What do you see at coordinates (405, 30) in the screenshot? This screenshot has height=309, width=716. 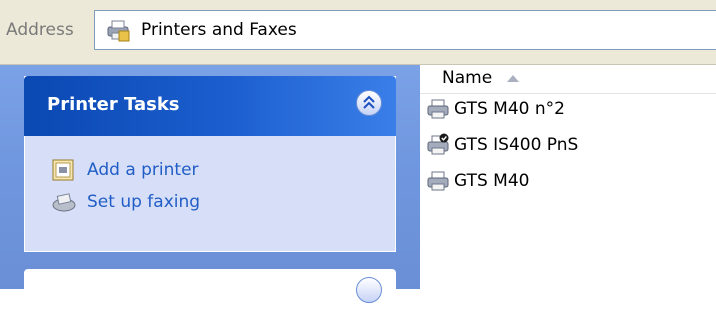 I see `address-input: Printers and Faxes` at bounding box center [405, 30].